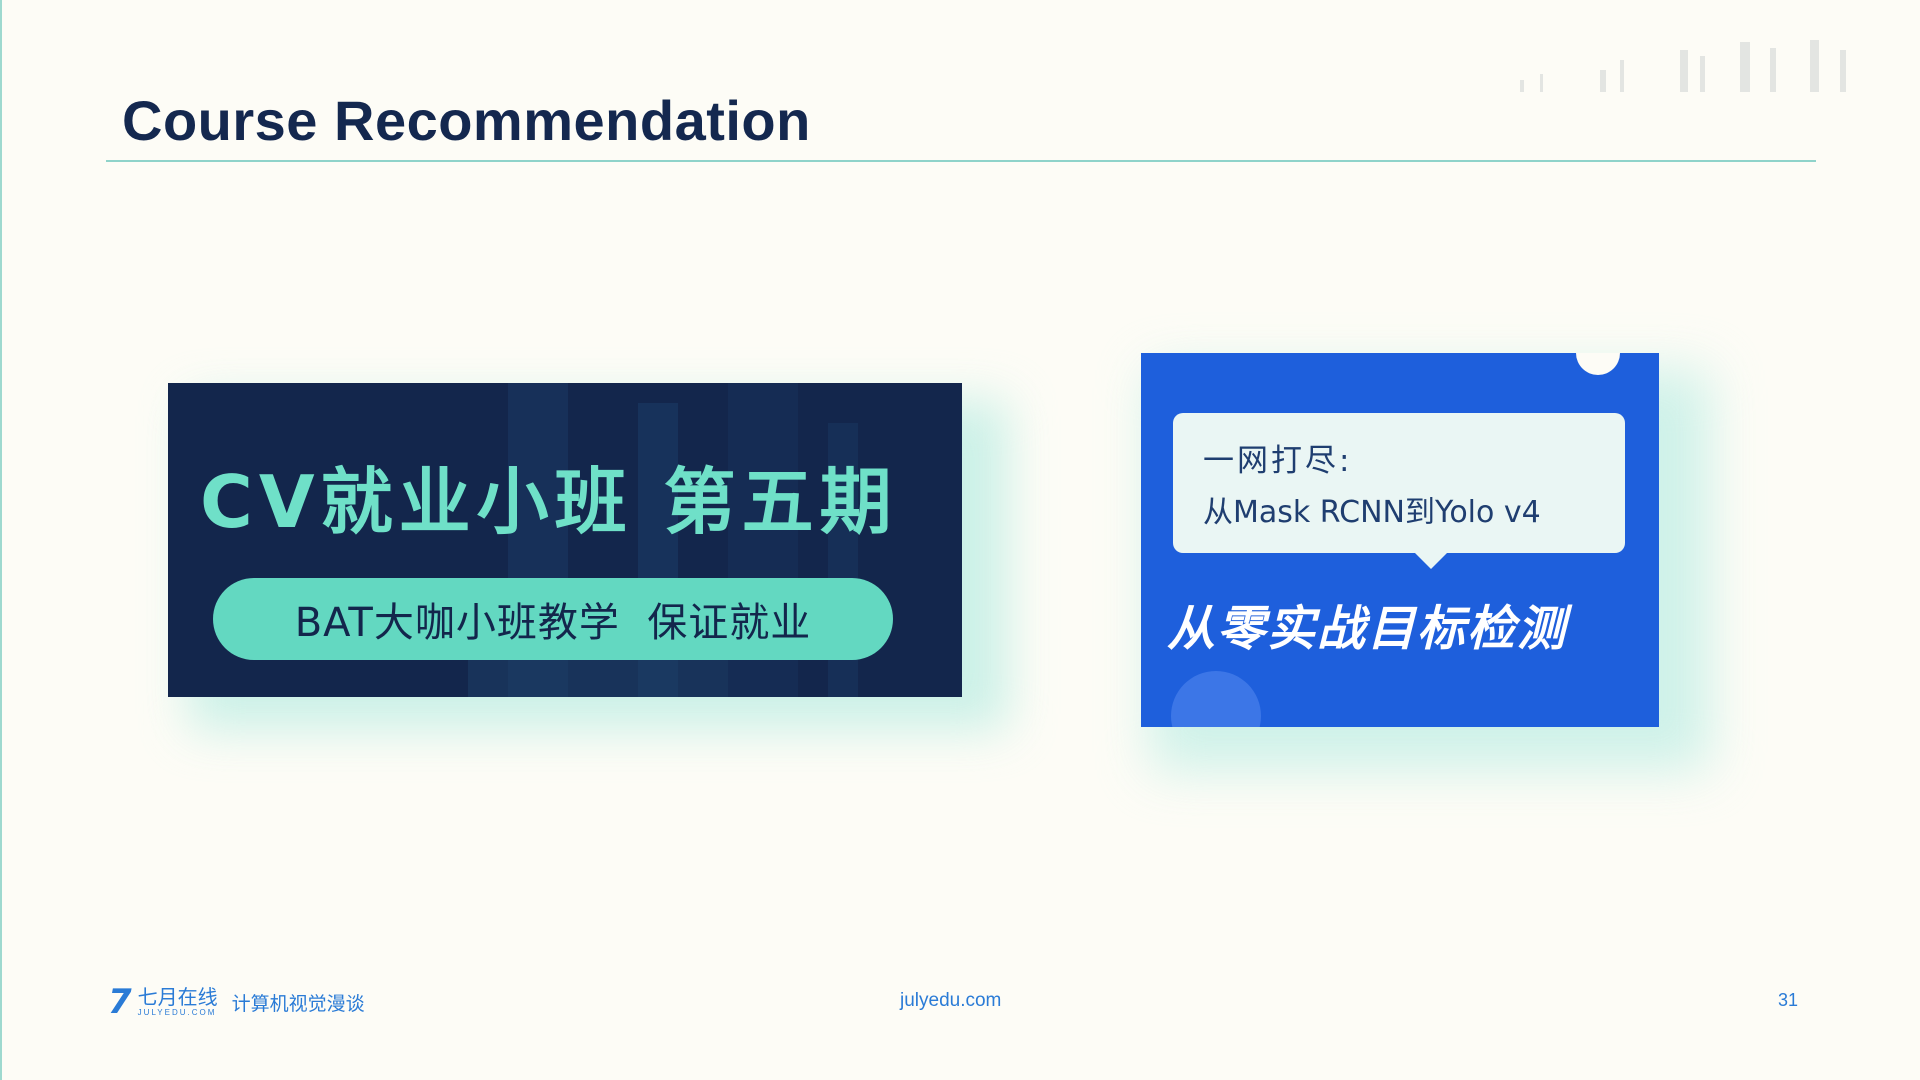  I want to click on logo-chinese-name: 七月在线, so click(177, 997).